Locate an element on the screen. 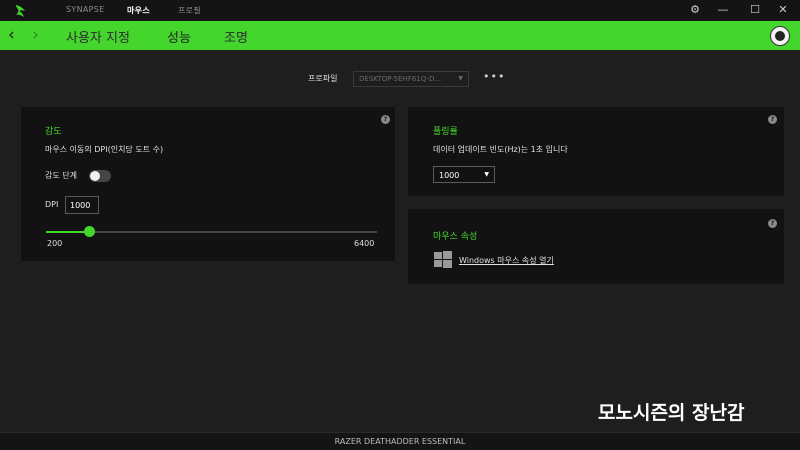 The height and width of the screenshot is (450, 800). dpi-slider-handle is located at coordinates (89, 231).